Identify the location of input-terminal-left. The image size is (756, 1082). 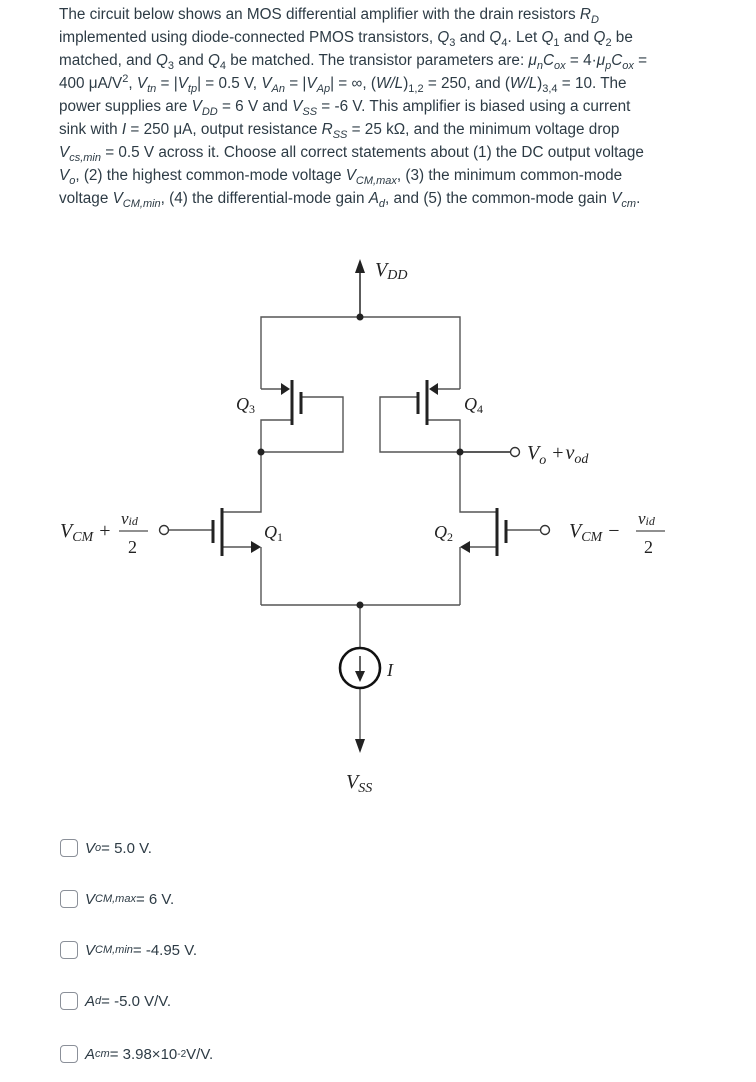
(164, 530).